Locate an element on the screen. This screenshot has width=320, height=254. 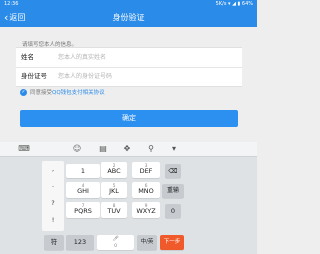
key-6-mno: 6 MNO is located at coordinates (146, 190).